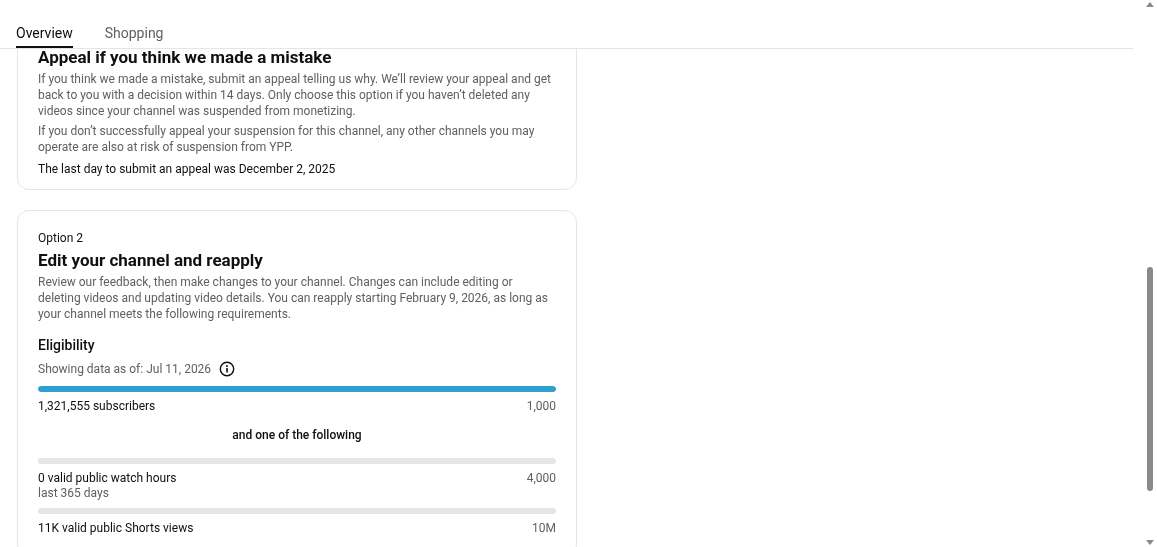 Image resolution: width=1157 pixels, height=547 pixels. Describe the element at coordinates (295, 95) in the screenshot. I see `paragraph: If you think we made a mistake, submit an appeal telling us why. We’ll review your appeal and get back to you with a decision within 14 days. Only choose this option if you haven’t deleted any videos since your channel was suspended from monetizing.` at that location.